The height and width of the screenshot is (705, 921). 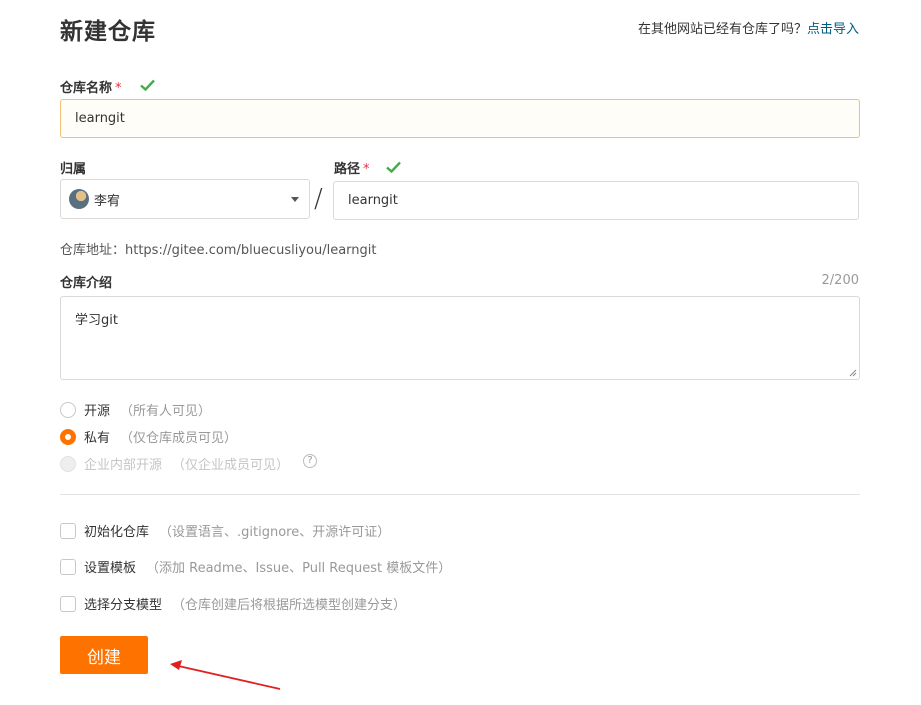 I want to click on path-label-text: 路径, so click(x=347, y=169).